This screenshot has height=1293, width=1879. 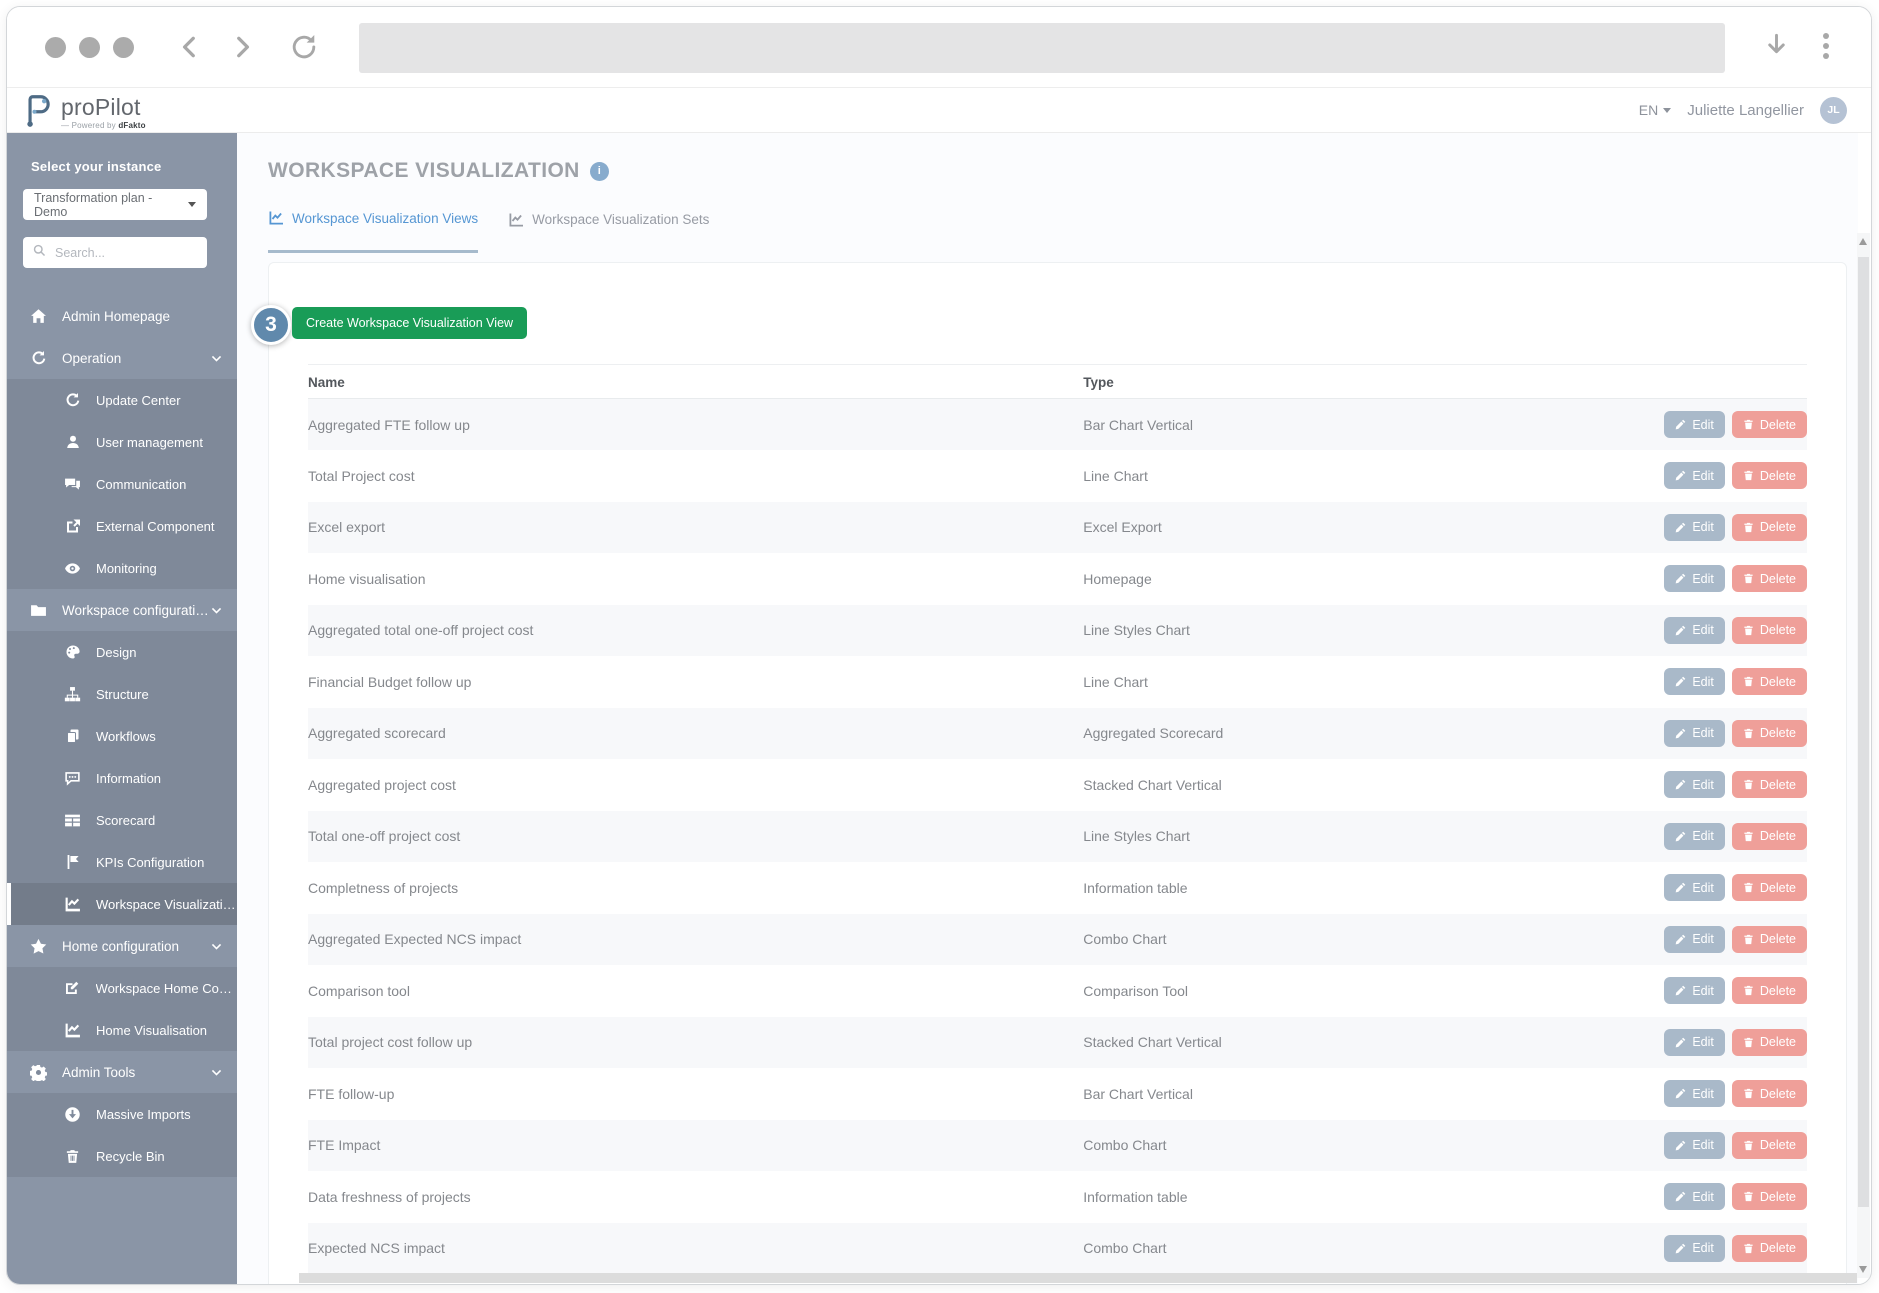 What do you see at coordinates (122, 862) in the screenshot?
I see `sidebar-item-kpis-configuration: KPIs Configuration` at bounding box center [122, 862].